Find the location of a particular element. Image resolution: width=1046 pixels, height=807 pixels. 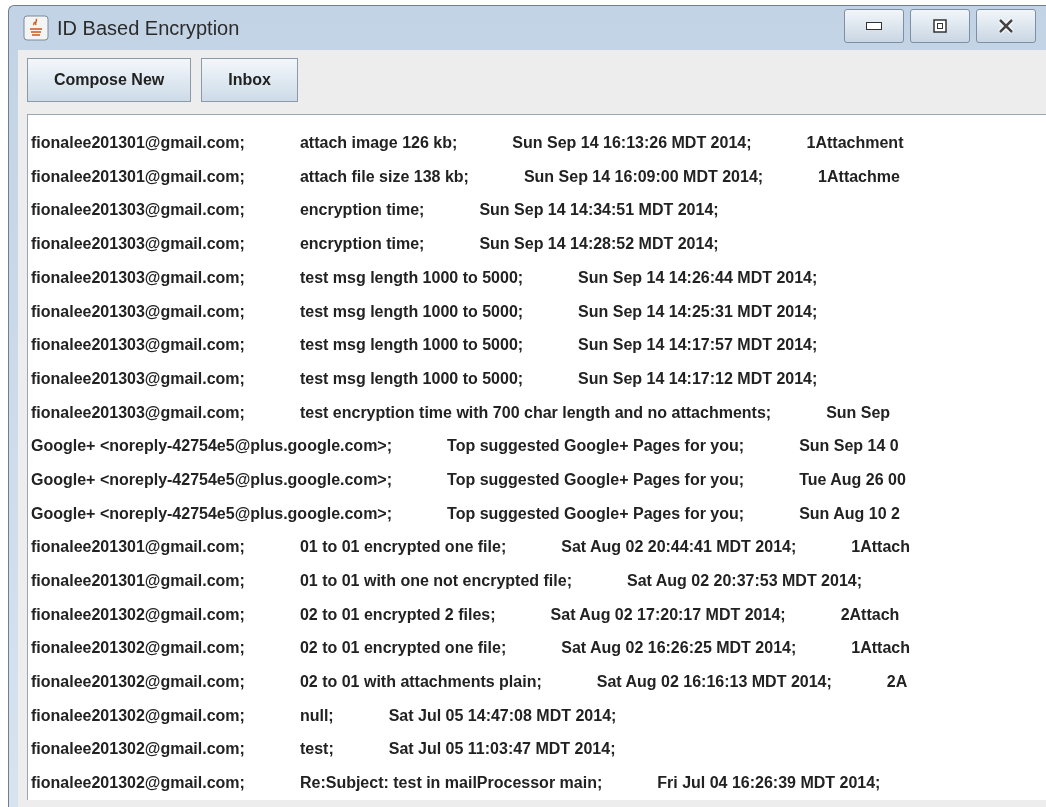

date-text: Sun Sep 14 14:25:31 MDT 2014; is located at coordinates (698, 311).